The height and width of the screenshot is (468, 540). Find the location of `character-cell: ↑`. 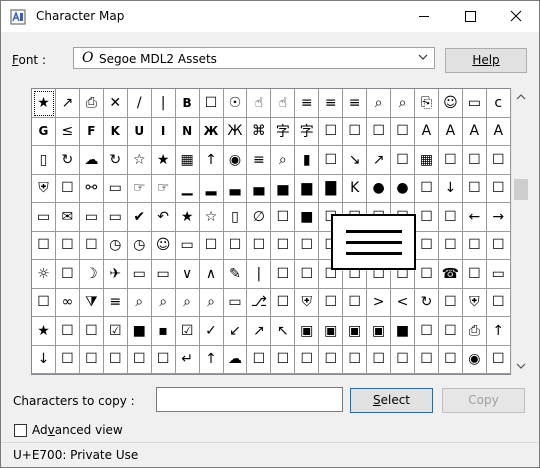

character-cell: ↑ is located at coordinates (498, 331).